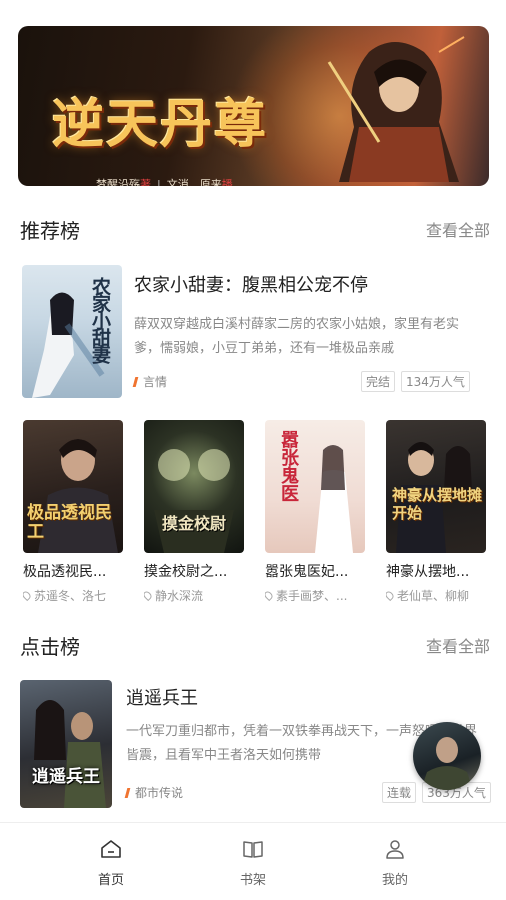 This screenshot has width=506, height=900. What do you see at coordinates (255, 645) in the screenshot?
I see `clicks-section-header: 点击榜 查看全部` at bounding box center [255, 645].